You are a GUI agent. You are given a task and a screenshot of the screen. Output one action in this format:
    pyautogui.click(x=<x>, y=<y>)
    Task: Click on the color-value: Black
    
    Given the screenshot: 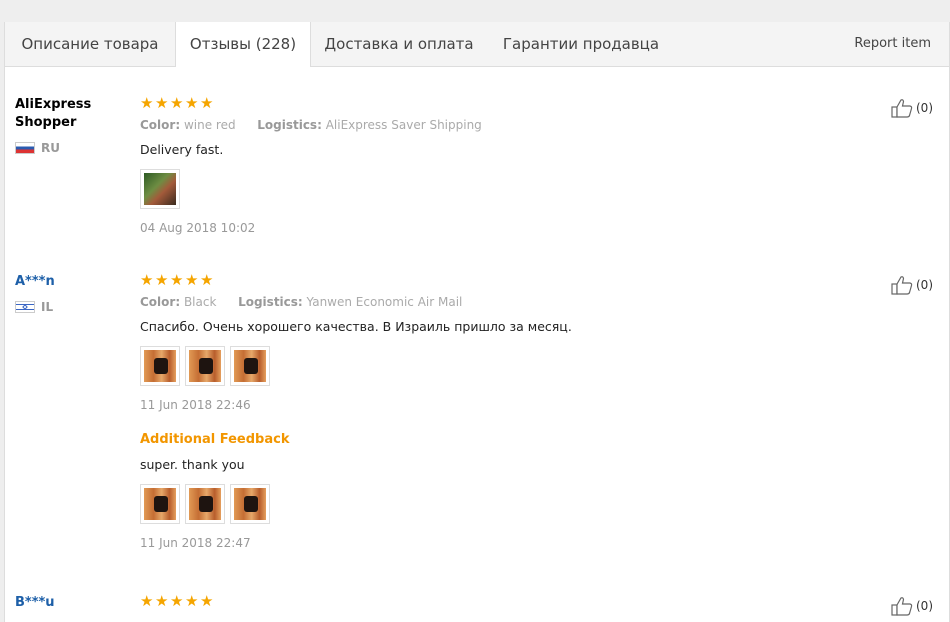 What is the action you would take?
    pyautogui.click(x=200, y=302)
    